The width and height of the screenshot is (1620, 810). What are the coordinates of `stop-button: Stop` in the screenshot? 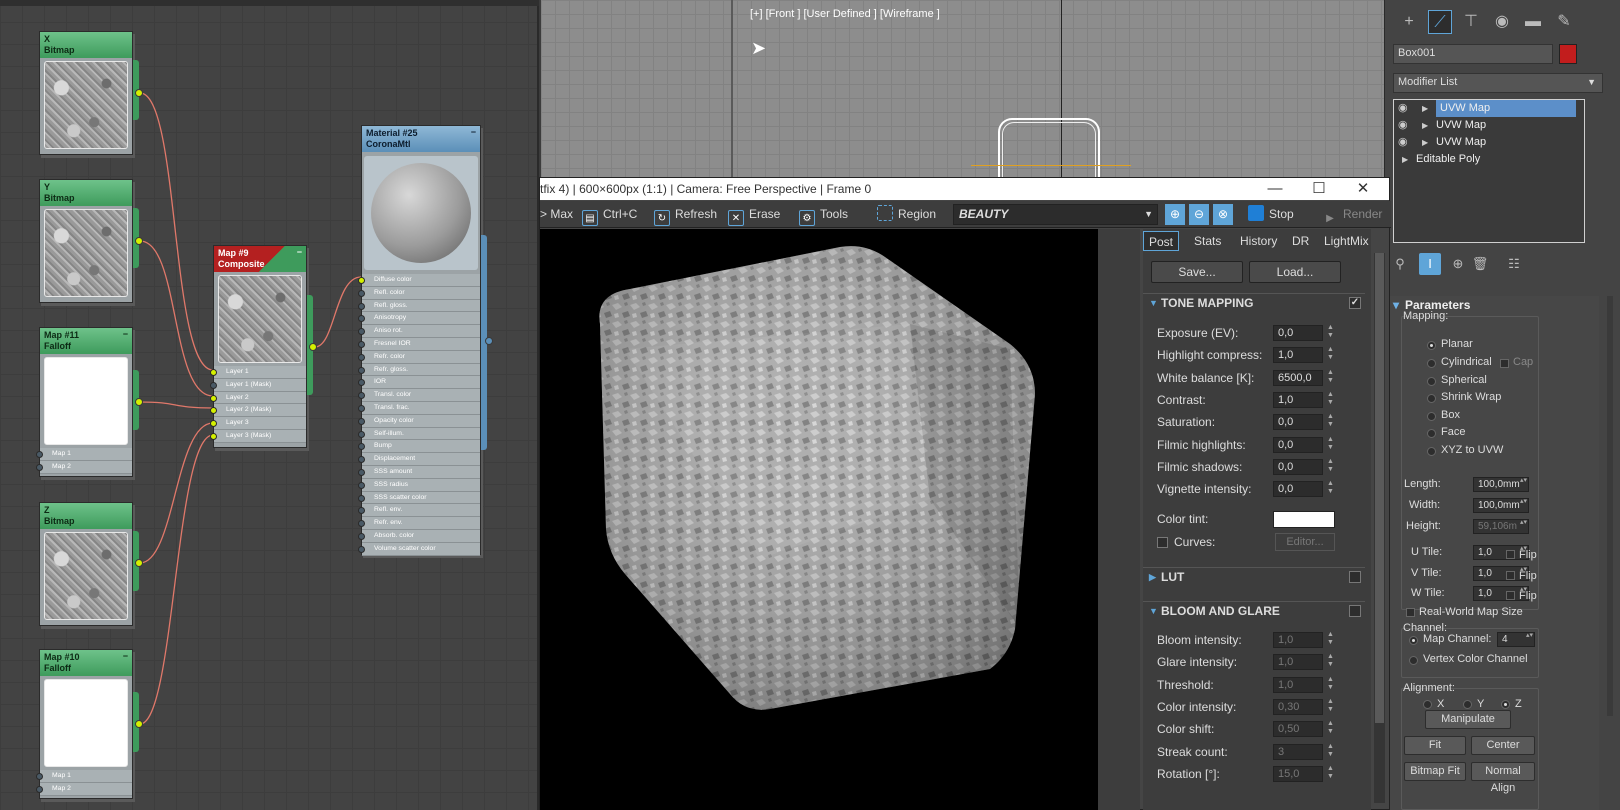 It's located at (1271, 214).